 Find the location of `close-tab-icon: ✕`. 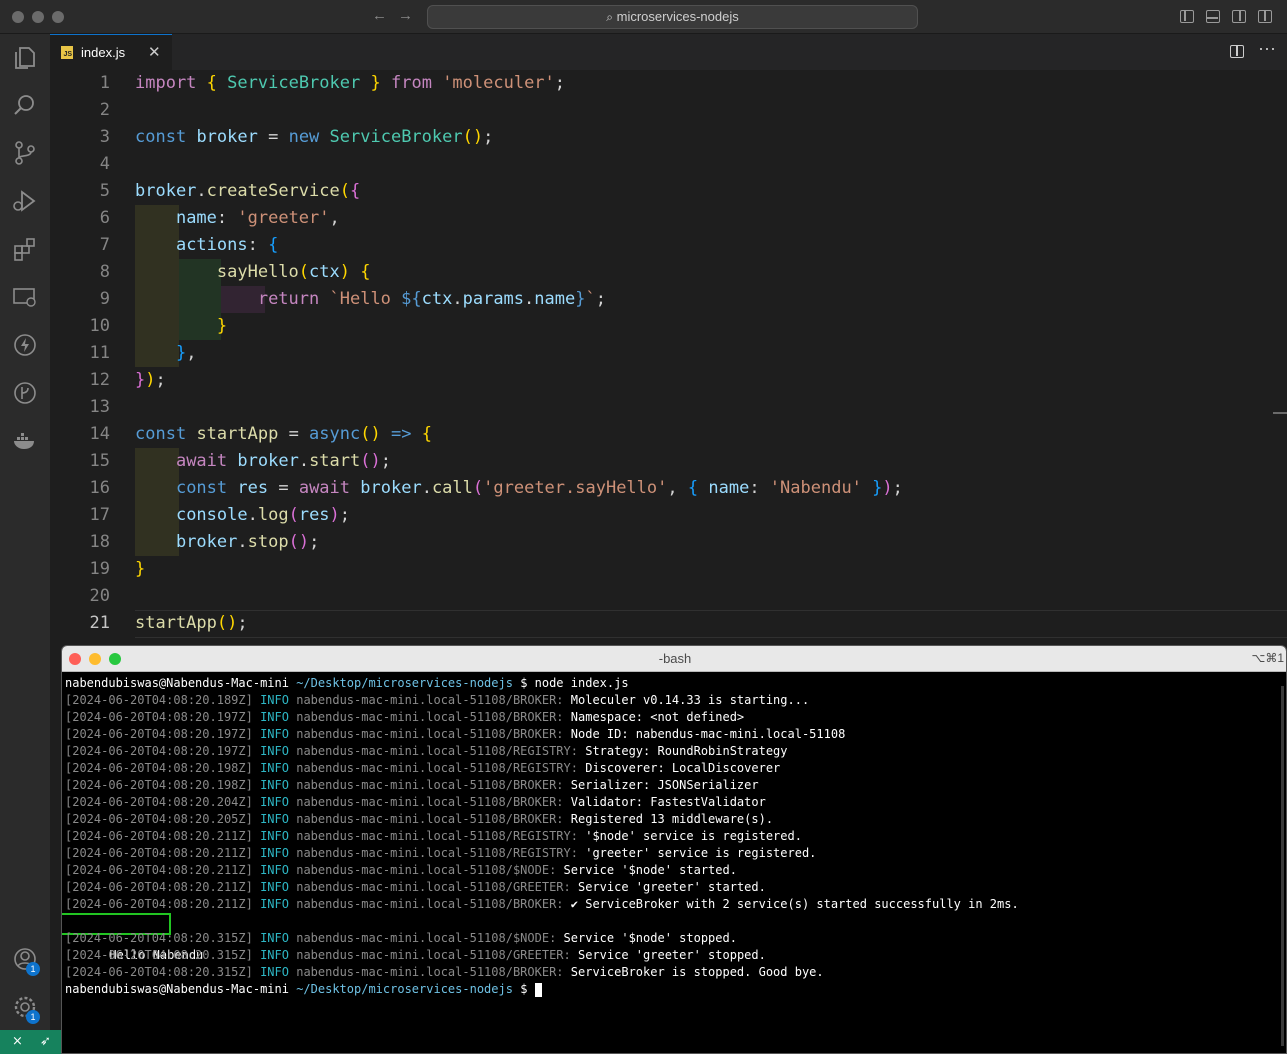

close-tab-icon: ✕ is located at coordinates (154, 52).